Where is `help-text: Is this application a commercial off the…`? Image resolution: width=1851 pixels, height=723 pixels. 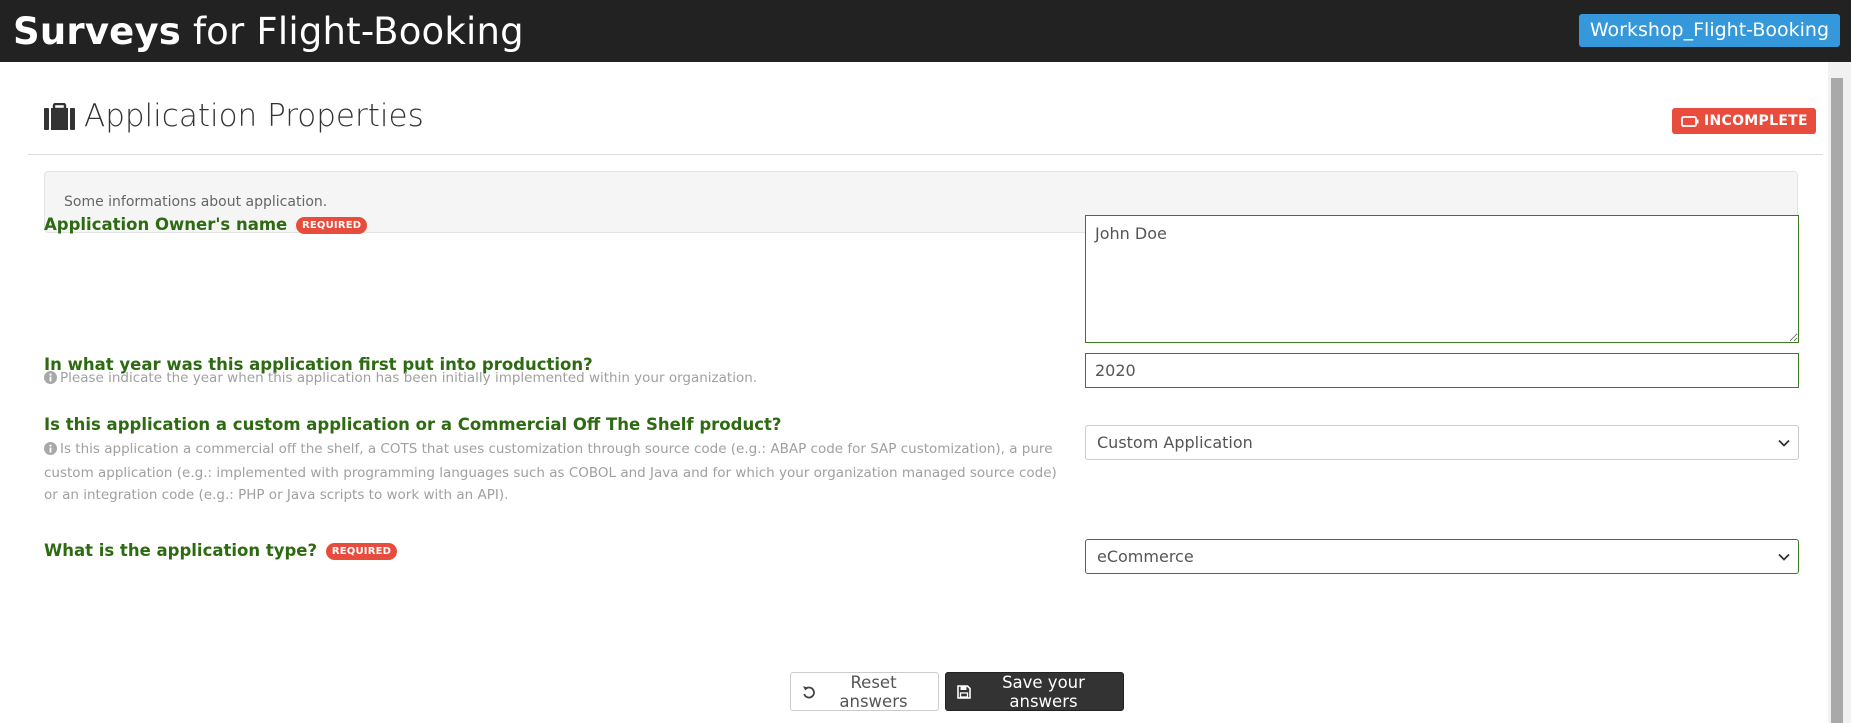
help-text: Is this application a commercial off the… is located at coordinates (550, 472).